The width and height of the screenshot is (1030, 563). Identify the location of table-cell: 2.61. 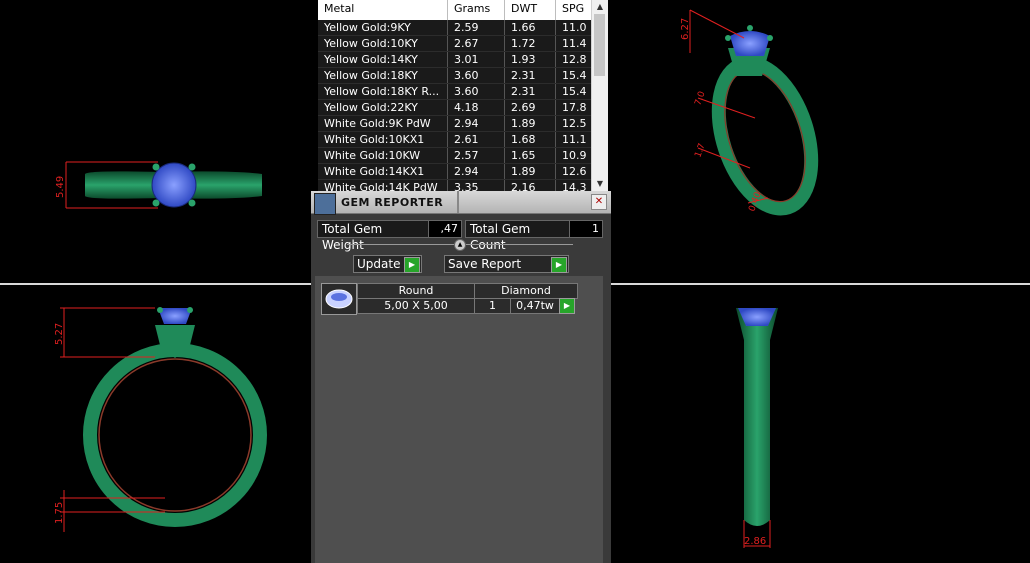
(476, 139).